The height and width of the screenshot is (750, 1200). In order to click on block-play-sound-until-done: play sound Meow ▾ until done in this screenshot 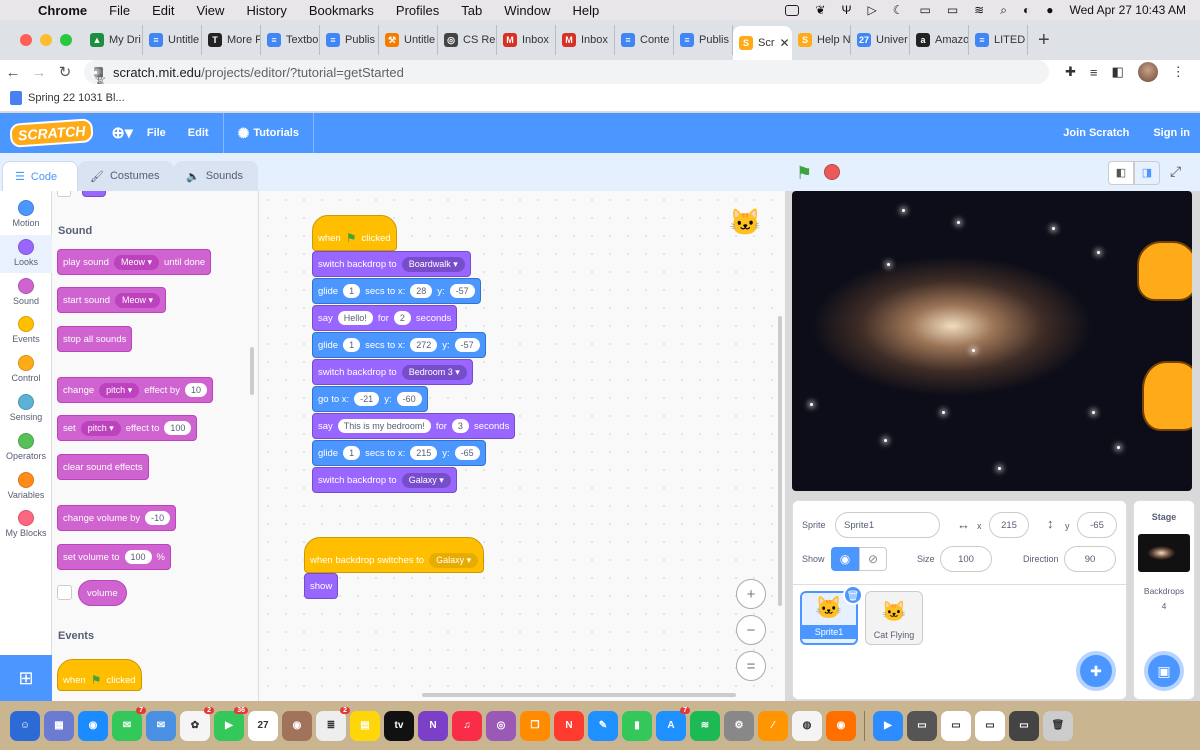, I will do `click(134, 262)`.